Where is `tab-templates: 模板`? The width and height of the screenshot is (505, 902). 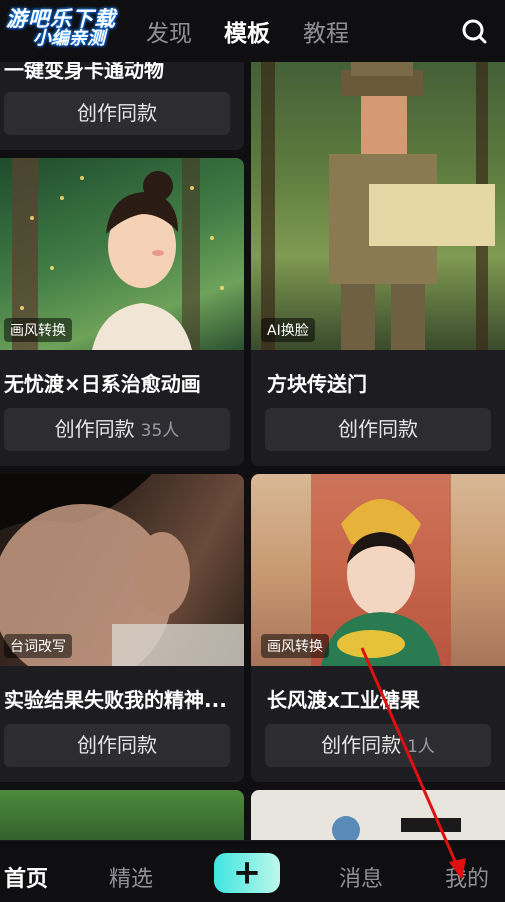
tab-templates: 模板 is located at coordinates (247, 31).